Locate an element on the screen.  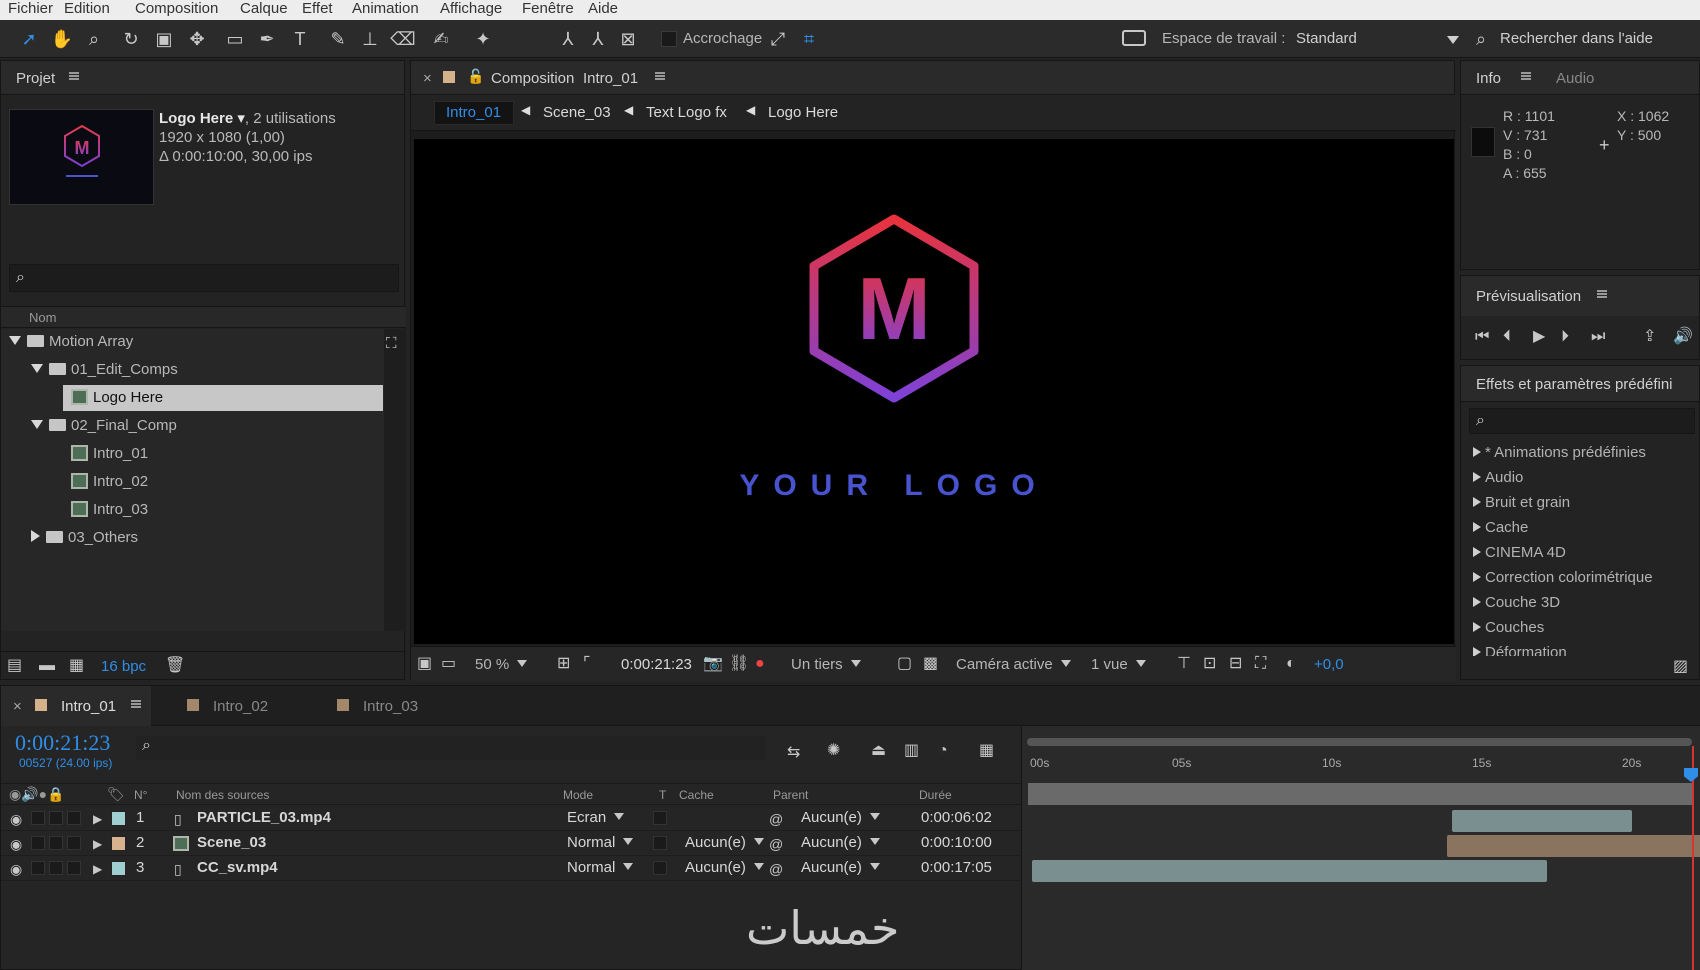
effects-search-input: ⌕ is located at coordinates (1582, 421).